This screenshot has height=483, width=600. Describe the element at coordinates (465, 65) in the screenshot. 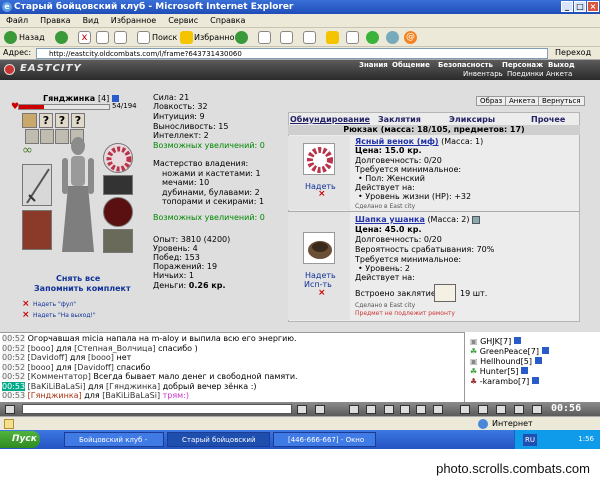

I see `nav-security: Безопасность` at that location.